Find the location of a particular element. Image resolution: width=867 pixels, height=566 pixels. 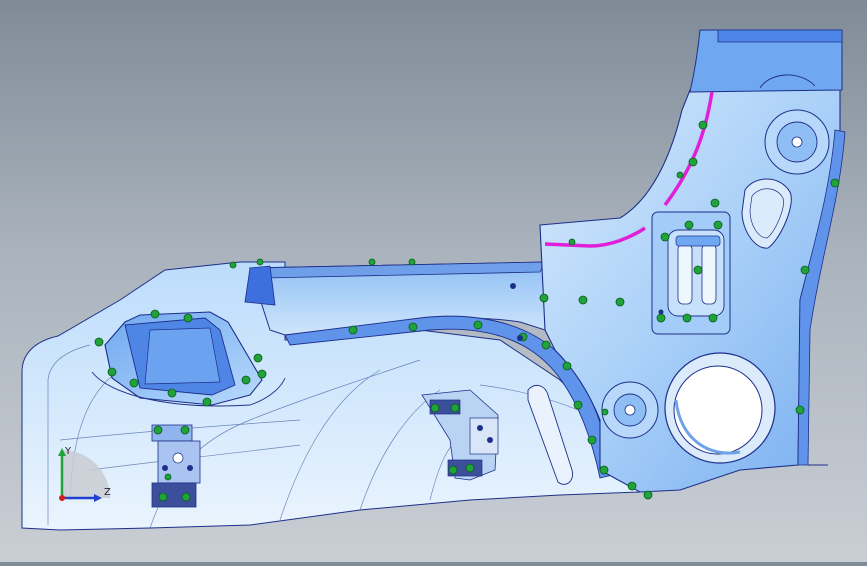

large-round-opening is located at coordinates (720, 408).